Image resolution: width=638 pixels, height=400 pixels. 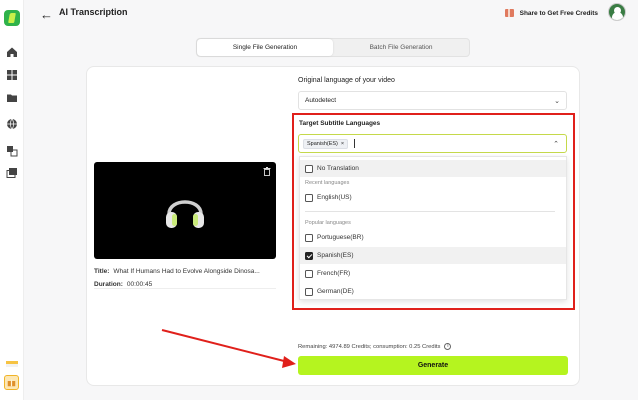 What do you see at coordinates (355, 143) in the screenshot?
I see `text-caret` at bounding box center [355, 143].